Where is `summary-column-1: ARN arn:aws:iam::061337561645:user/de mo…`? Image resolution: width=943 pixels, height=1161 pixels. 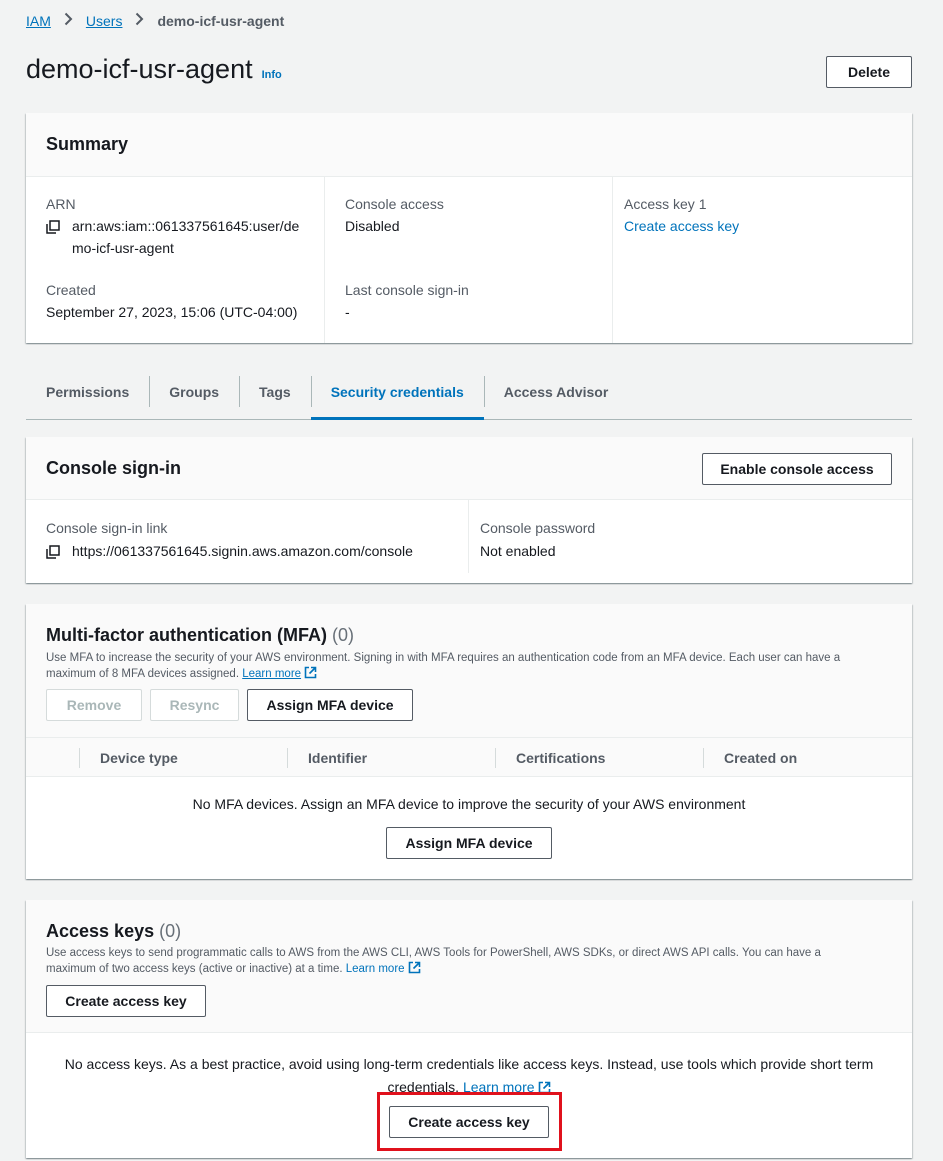 summary-column-1: ARN arn:aws:iam::061337561645:user/de mo… is located at coordinates (175, 260).